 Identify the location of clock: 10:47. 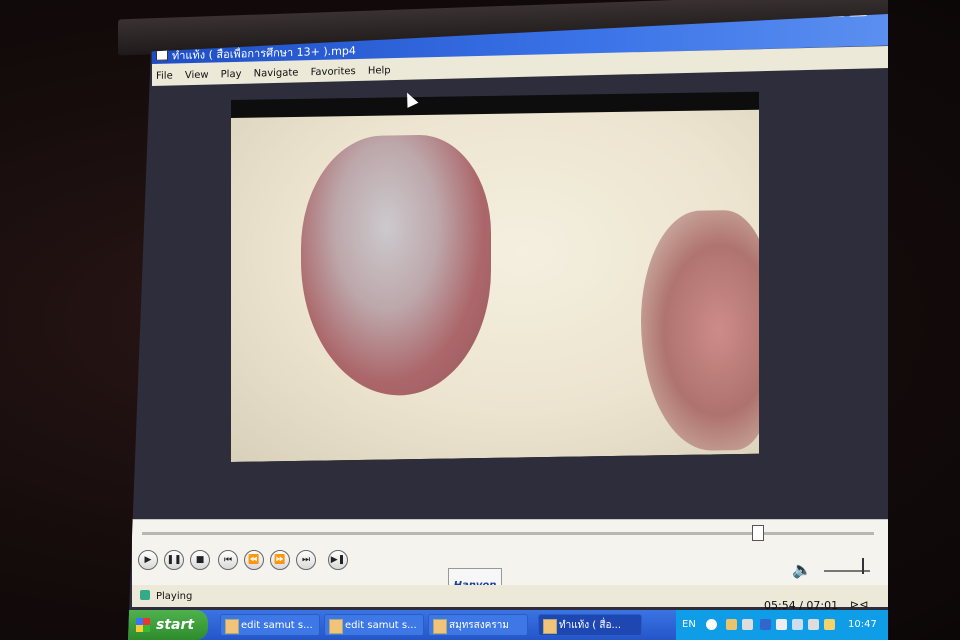
(862, 624).